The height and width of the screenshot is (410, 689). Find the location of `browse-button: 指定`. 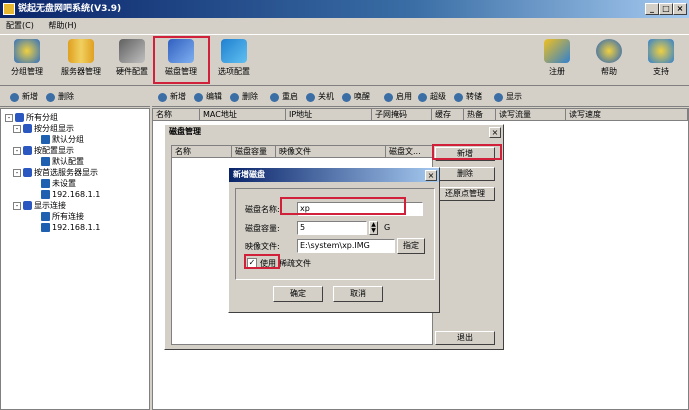

browse-button: 指定 is located at coordinates (411, 246).